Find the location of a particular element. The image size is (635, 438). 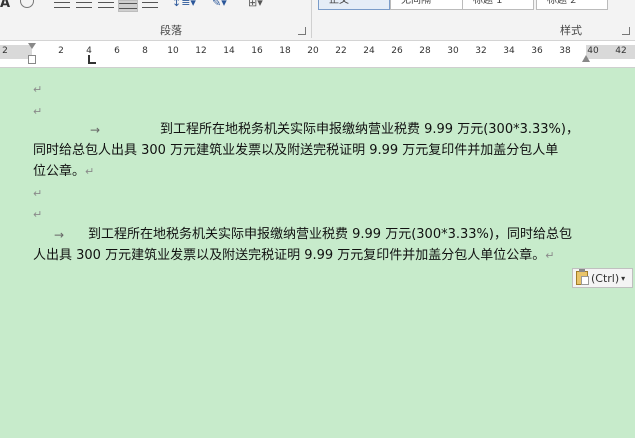

paragraph-1-line-3: 位公章。↵ is located at coordinates (63, 172).